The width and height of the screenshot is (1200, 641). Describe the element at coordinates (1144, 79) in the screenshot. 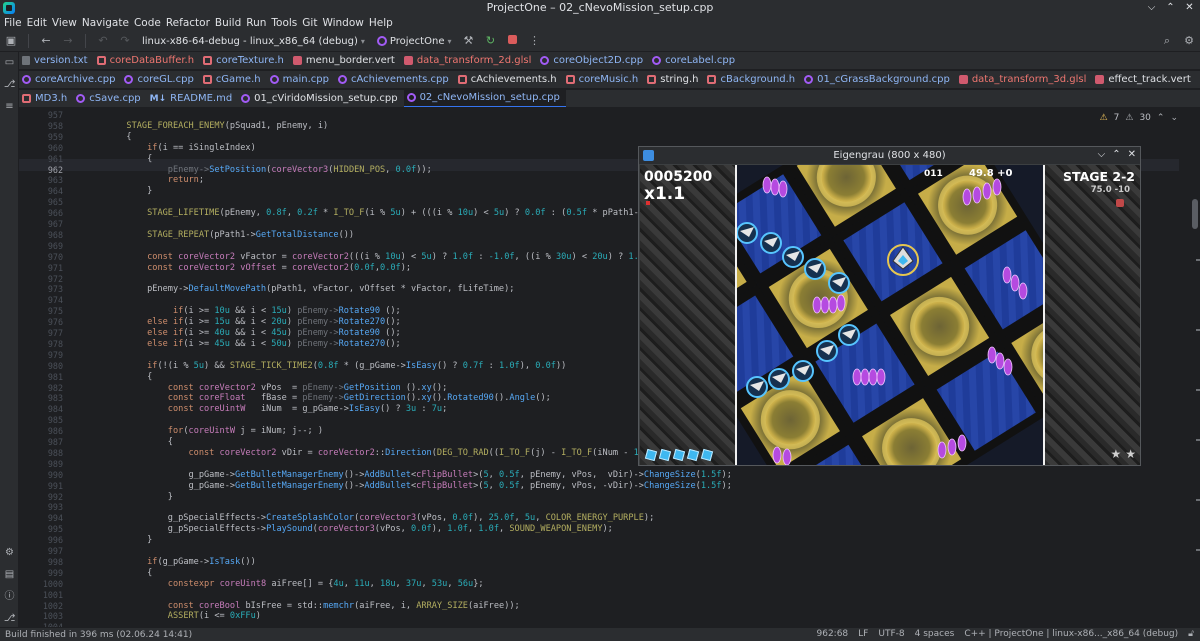

I see `editor-tab: effect_track.vert` at that location.